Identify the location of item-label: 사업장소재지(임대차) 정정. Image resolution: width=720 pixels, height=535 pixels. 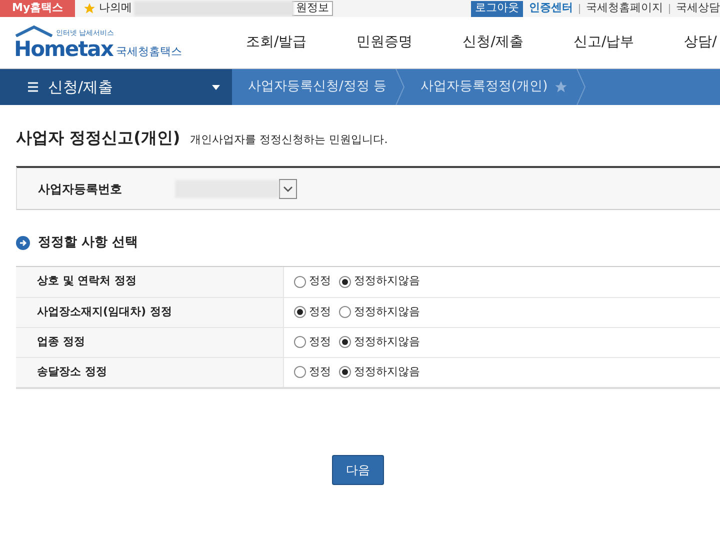
(104, 312).